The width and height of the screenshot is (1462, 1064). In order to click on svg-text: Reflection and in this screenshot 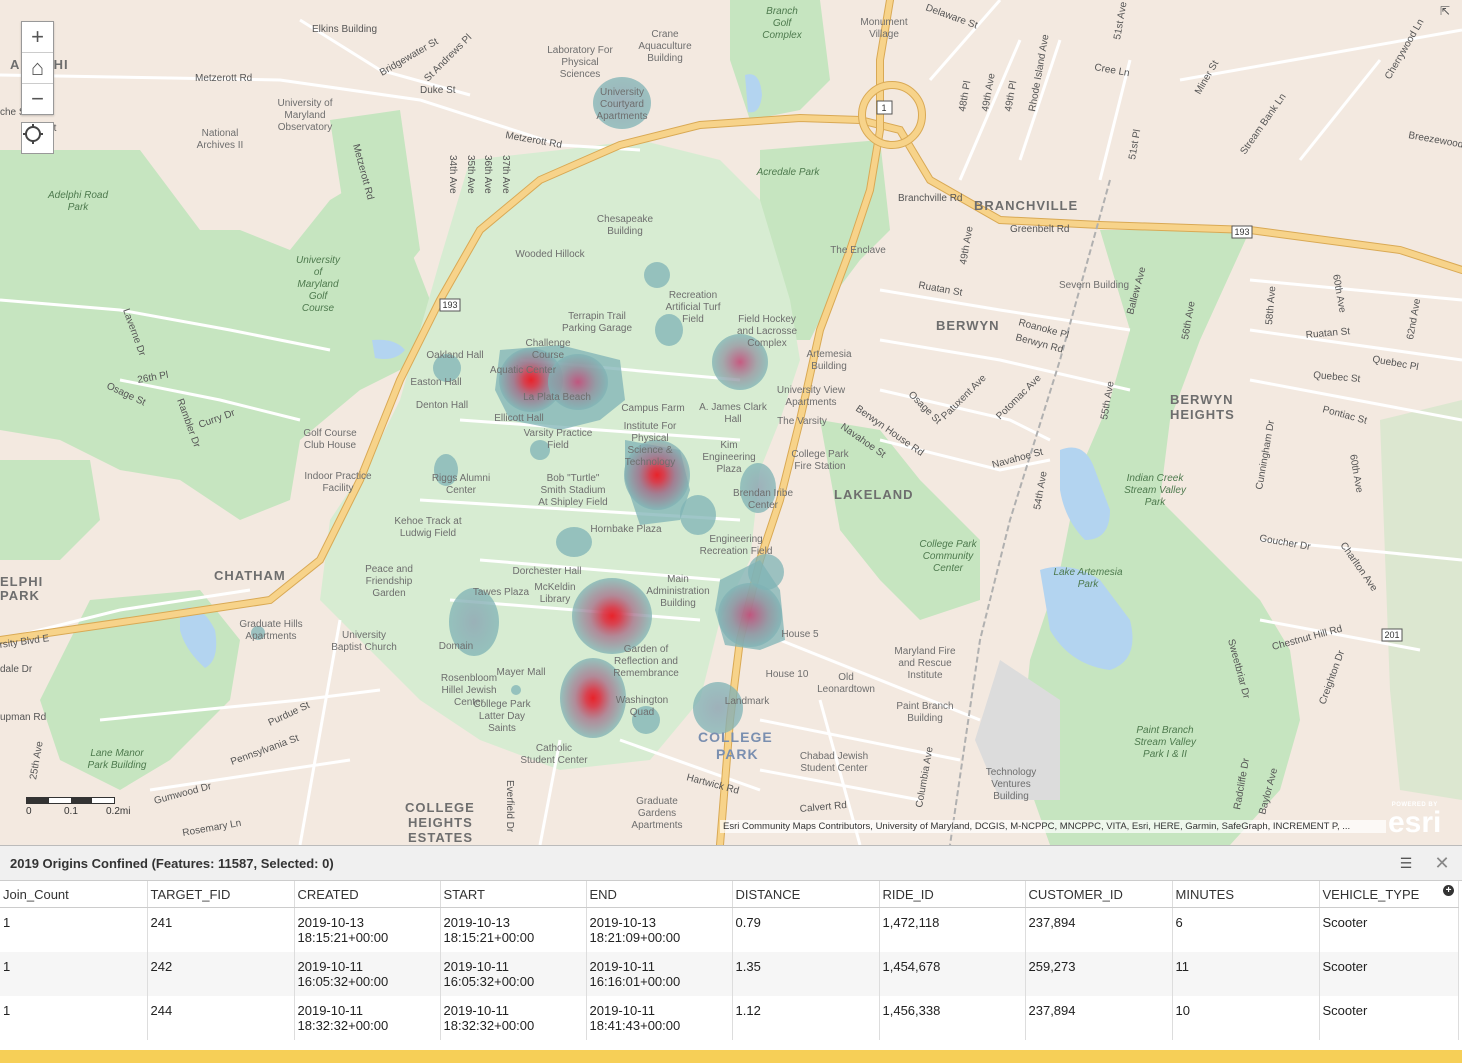, I will do `click(646, 661)`.